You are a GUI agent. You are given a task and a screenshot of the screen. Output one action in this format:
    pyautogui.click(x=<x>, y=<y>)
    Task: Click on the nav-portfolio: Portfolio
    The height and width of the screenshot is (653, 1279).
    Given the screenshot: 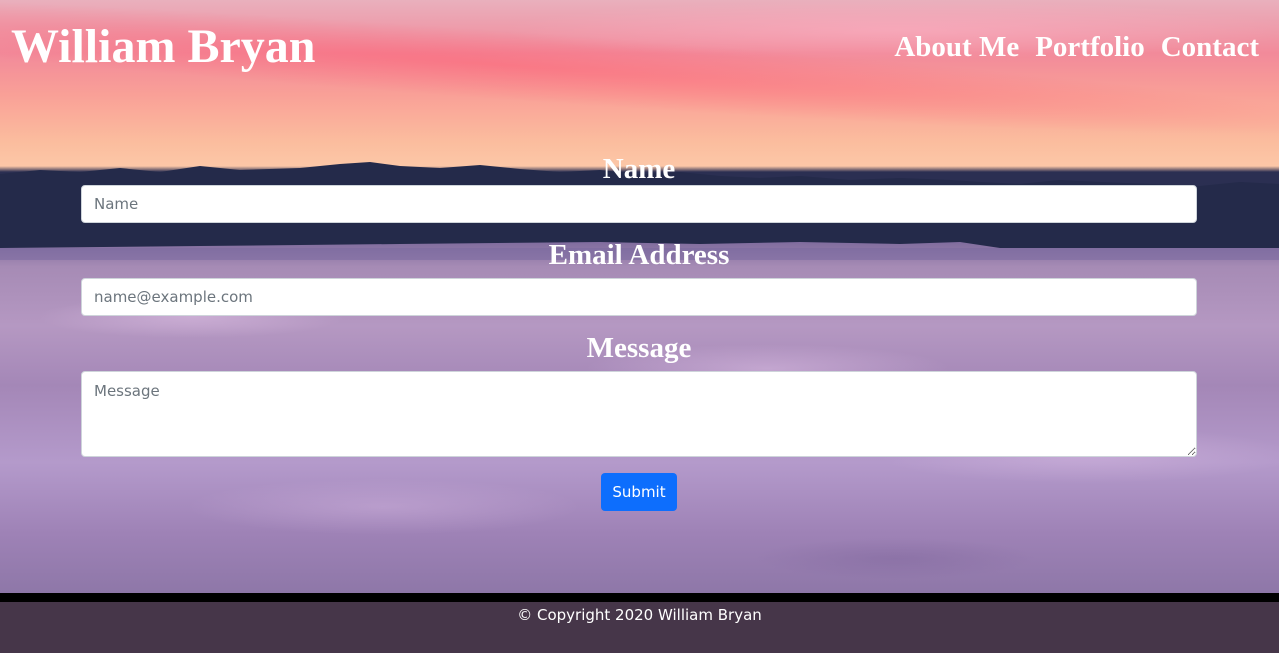 What is the action you would take?
    pyautogui.click(x=1090, y=47)
    